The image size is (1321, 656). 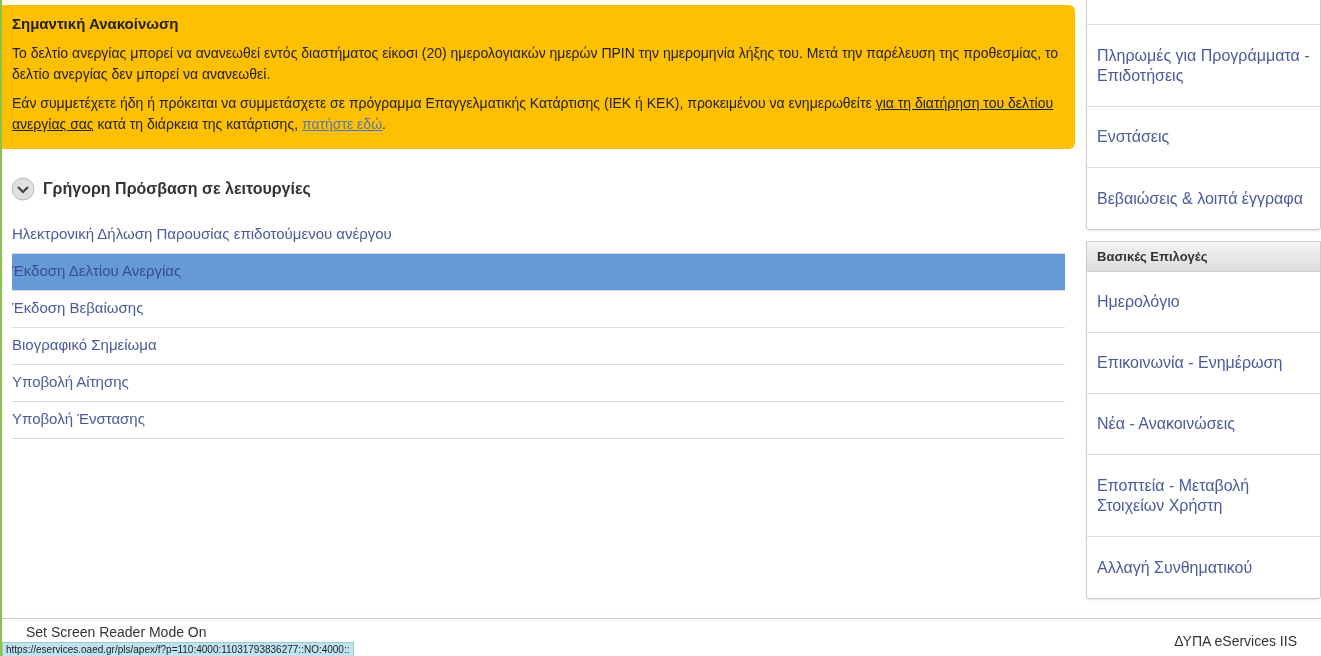 What do you see at coordinates (1203, 66) in the screenshot?
I see `sidebar-link: Πληρωμές για Προγράμματα - Επιδοτήσεις` at bounding box center [1203, 66].